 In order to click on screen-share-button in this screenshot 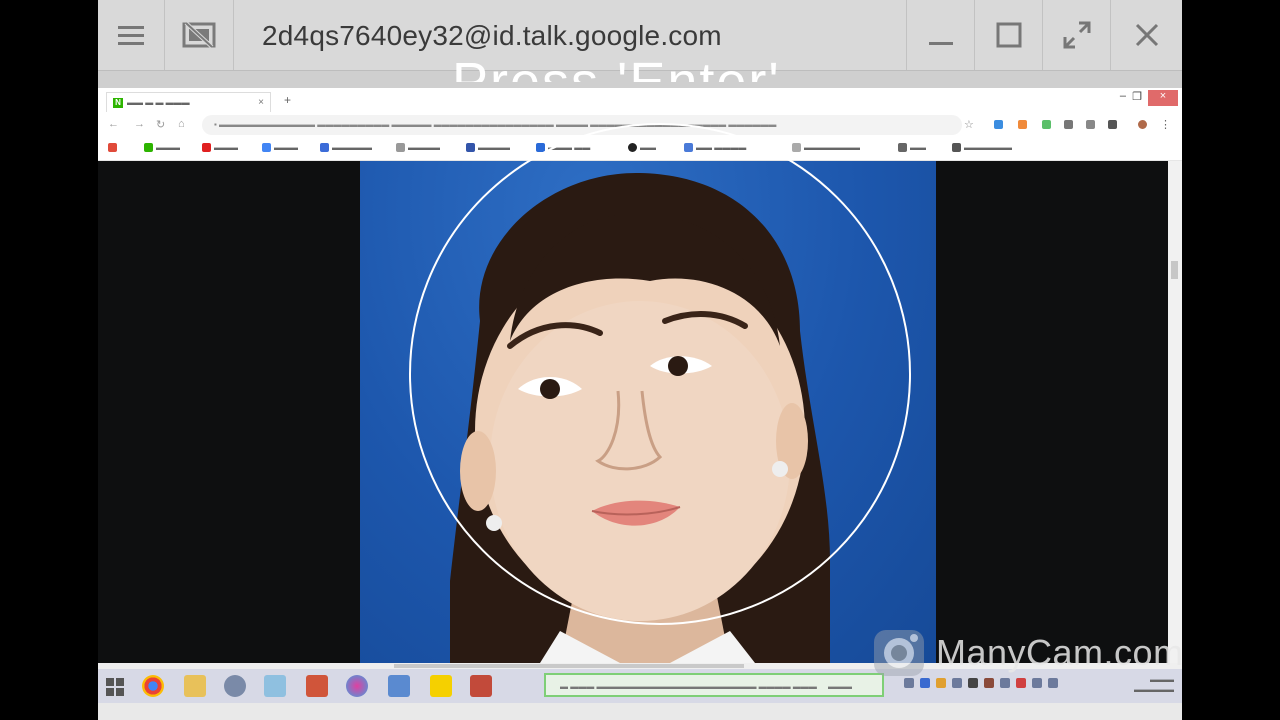, I will do `click(199, 35)`.